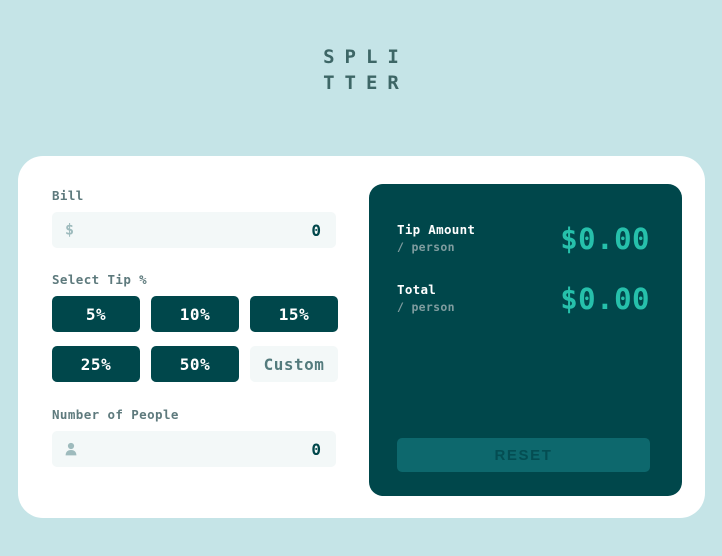 This screenshot has height=556, width=722. I want to click on tip-button-5: 5%, so click(96, 314).